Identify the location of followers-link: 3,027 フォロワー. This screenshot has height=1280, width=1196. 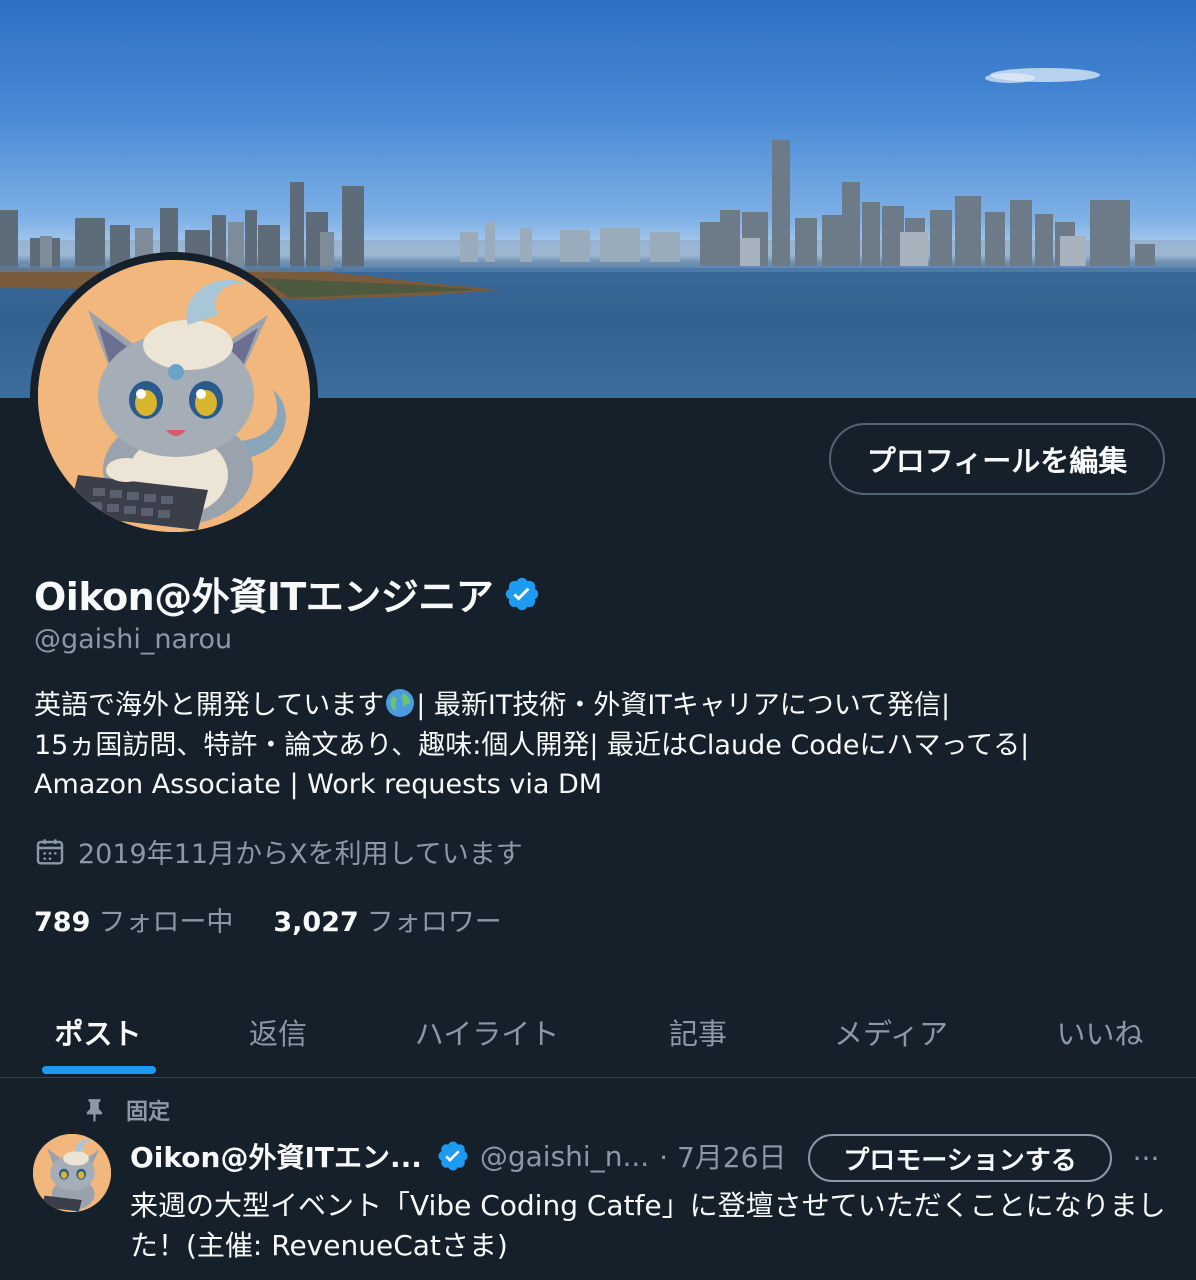
(387, 919).